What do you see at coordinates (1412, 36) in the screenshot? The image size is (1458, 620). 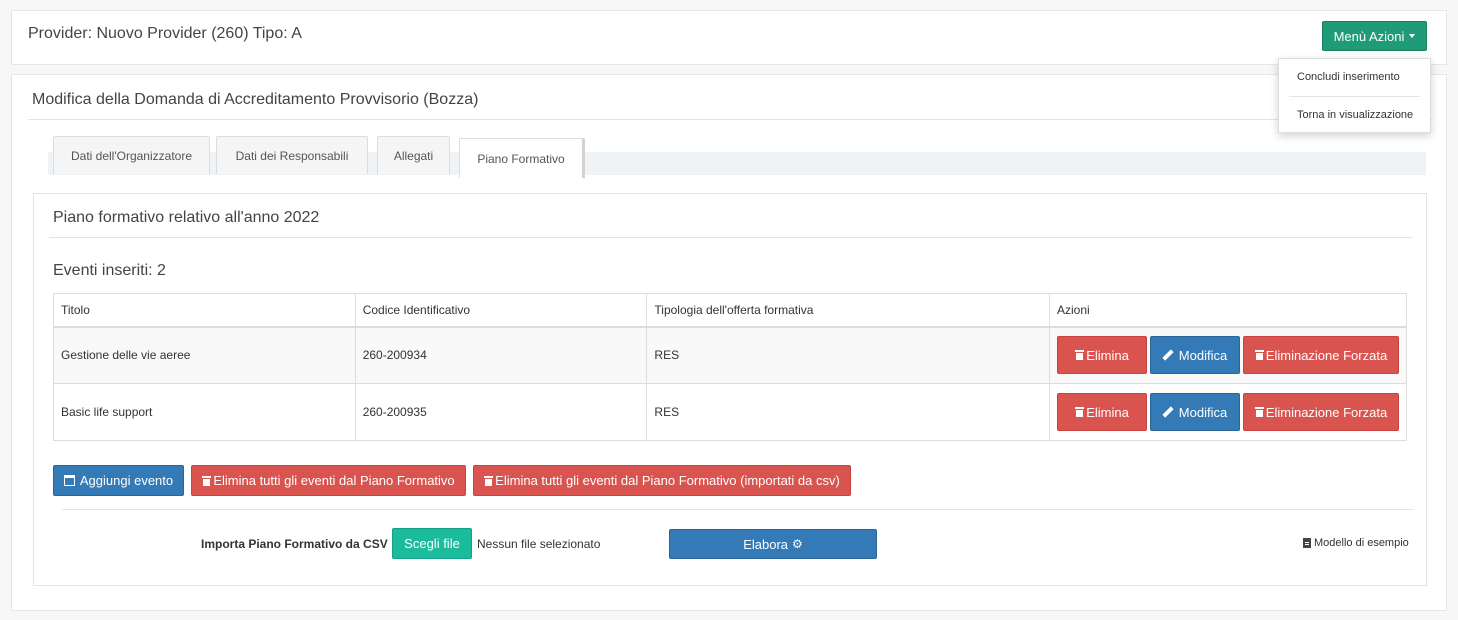 I see `caret-down-icon` at bounding box center [1412, 36].